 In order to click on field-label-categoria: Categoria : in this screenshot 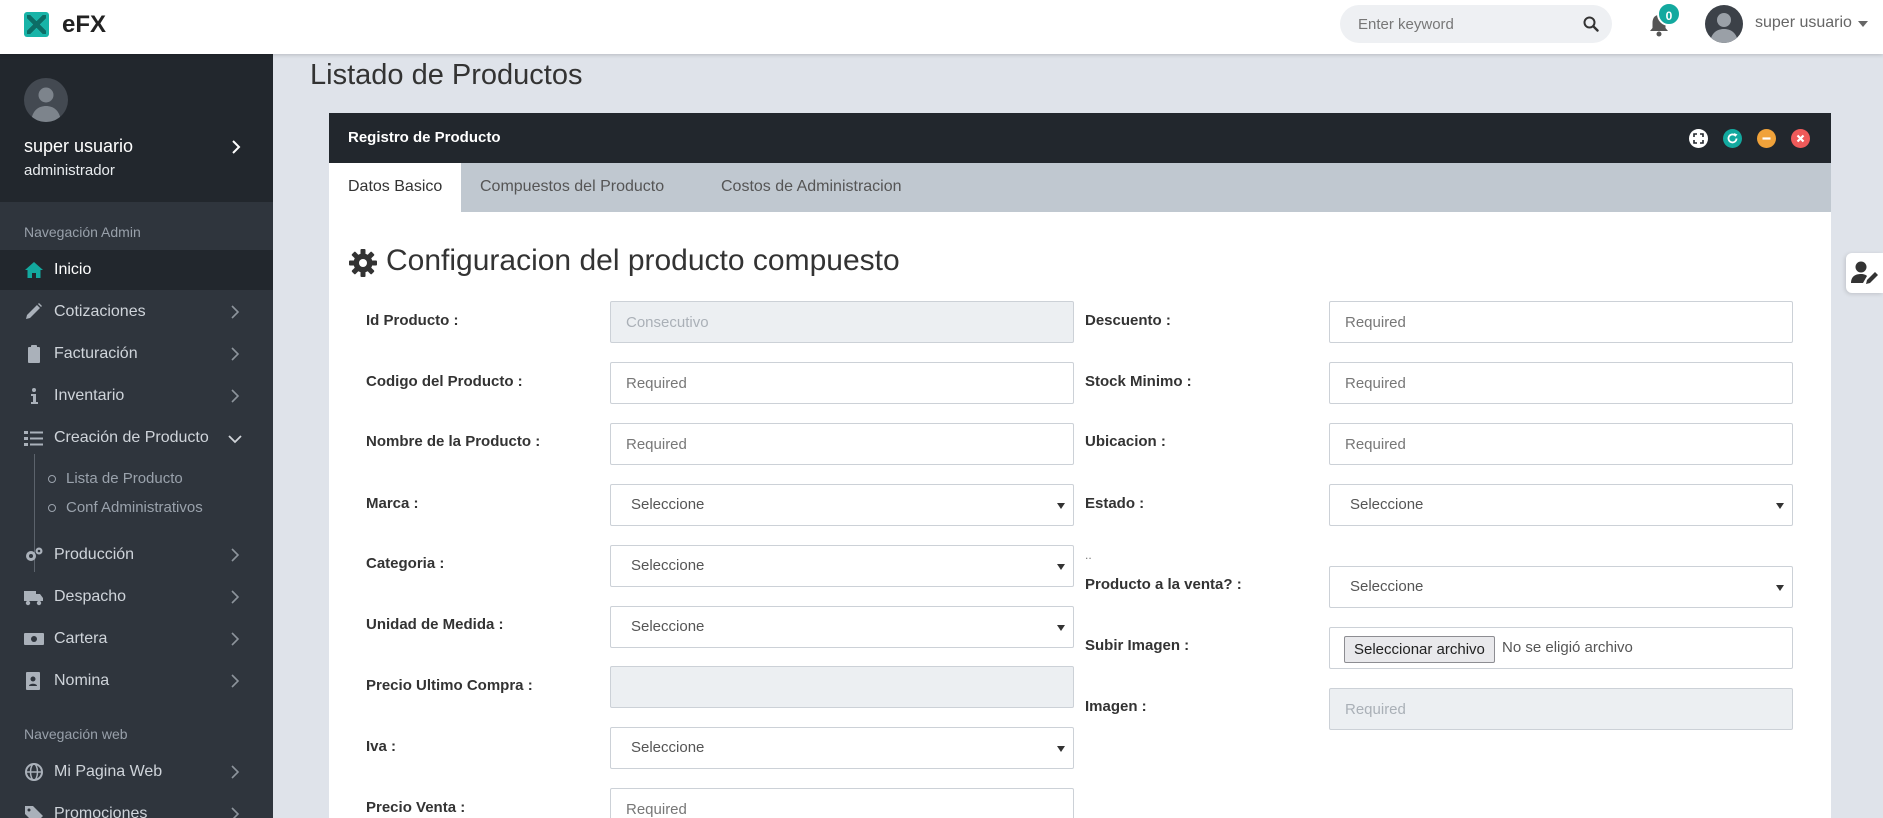, I will do `click(405, 563)`.